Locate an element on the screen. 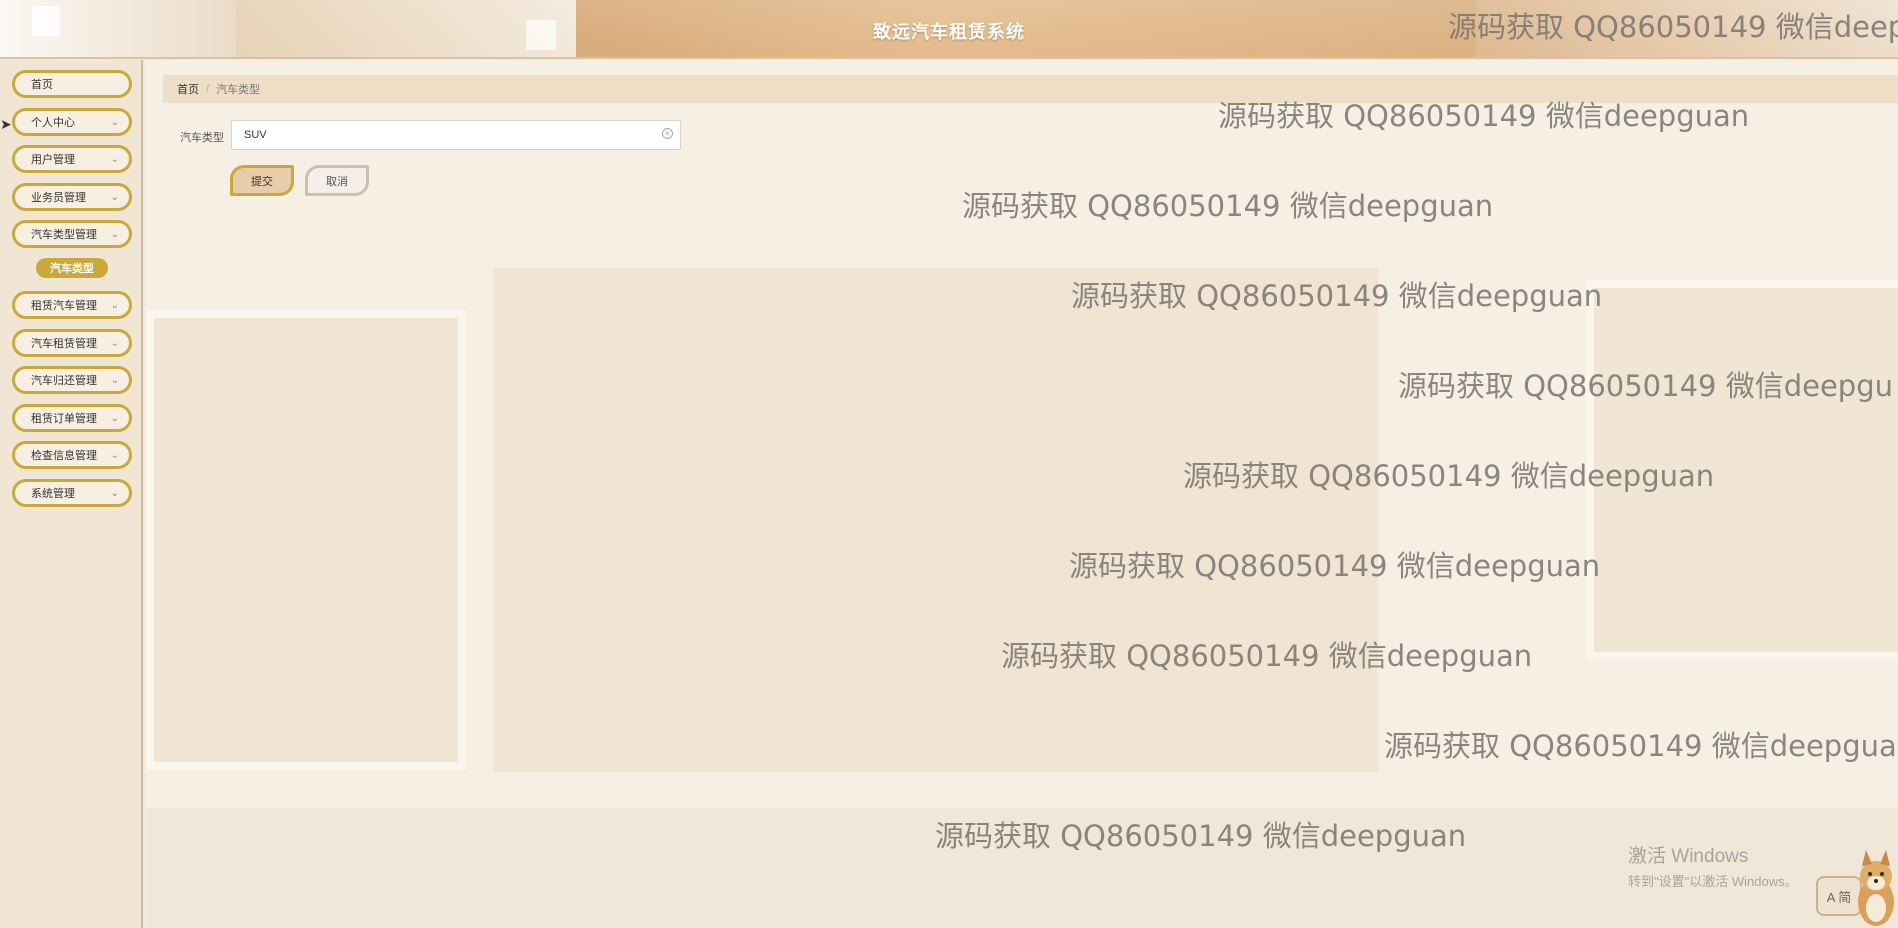 The image size is (1898, 928). watermark-text: 源码获取 QQ86050149 微信deep is located at coordinates (1673, 27).